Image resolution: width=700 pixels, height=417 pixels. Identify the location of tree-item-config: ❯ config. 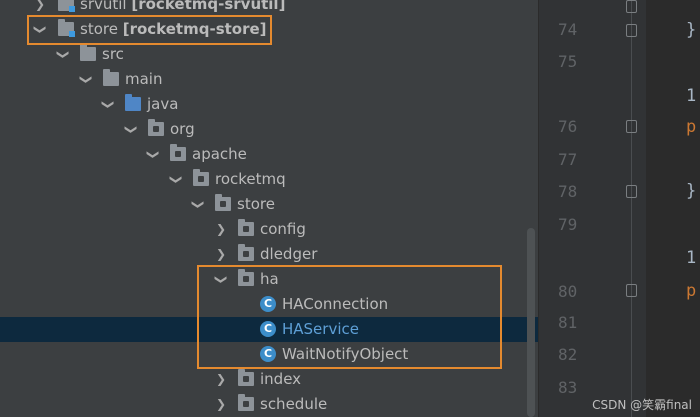
(269, 229).